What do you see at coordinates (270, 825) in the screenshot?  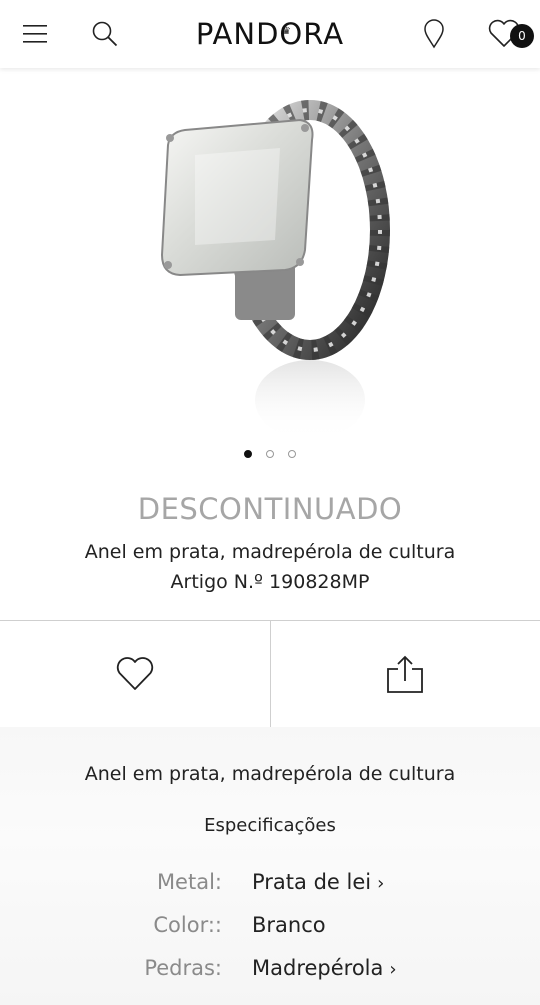 I see `specifications-heading: Especificações` at bounding box center [270, 825].